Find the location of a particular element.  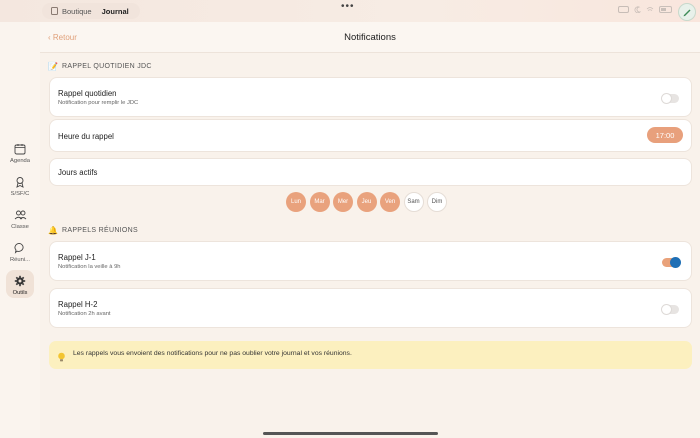

wifi-icon is located at coordinates (650, 9).